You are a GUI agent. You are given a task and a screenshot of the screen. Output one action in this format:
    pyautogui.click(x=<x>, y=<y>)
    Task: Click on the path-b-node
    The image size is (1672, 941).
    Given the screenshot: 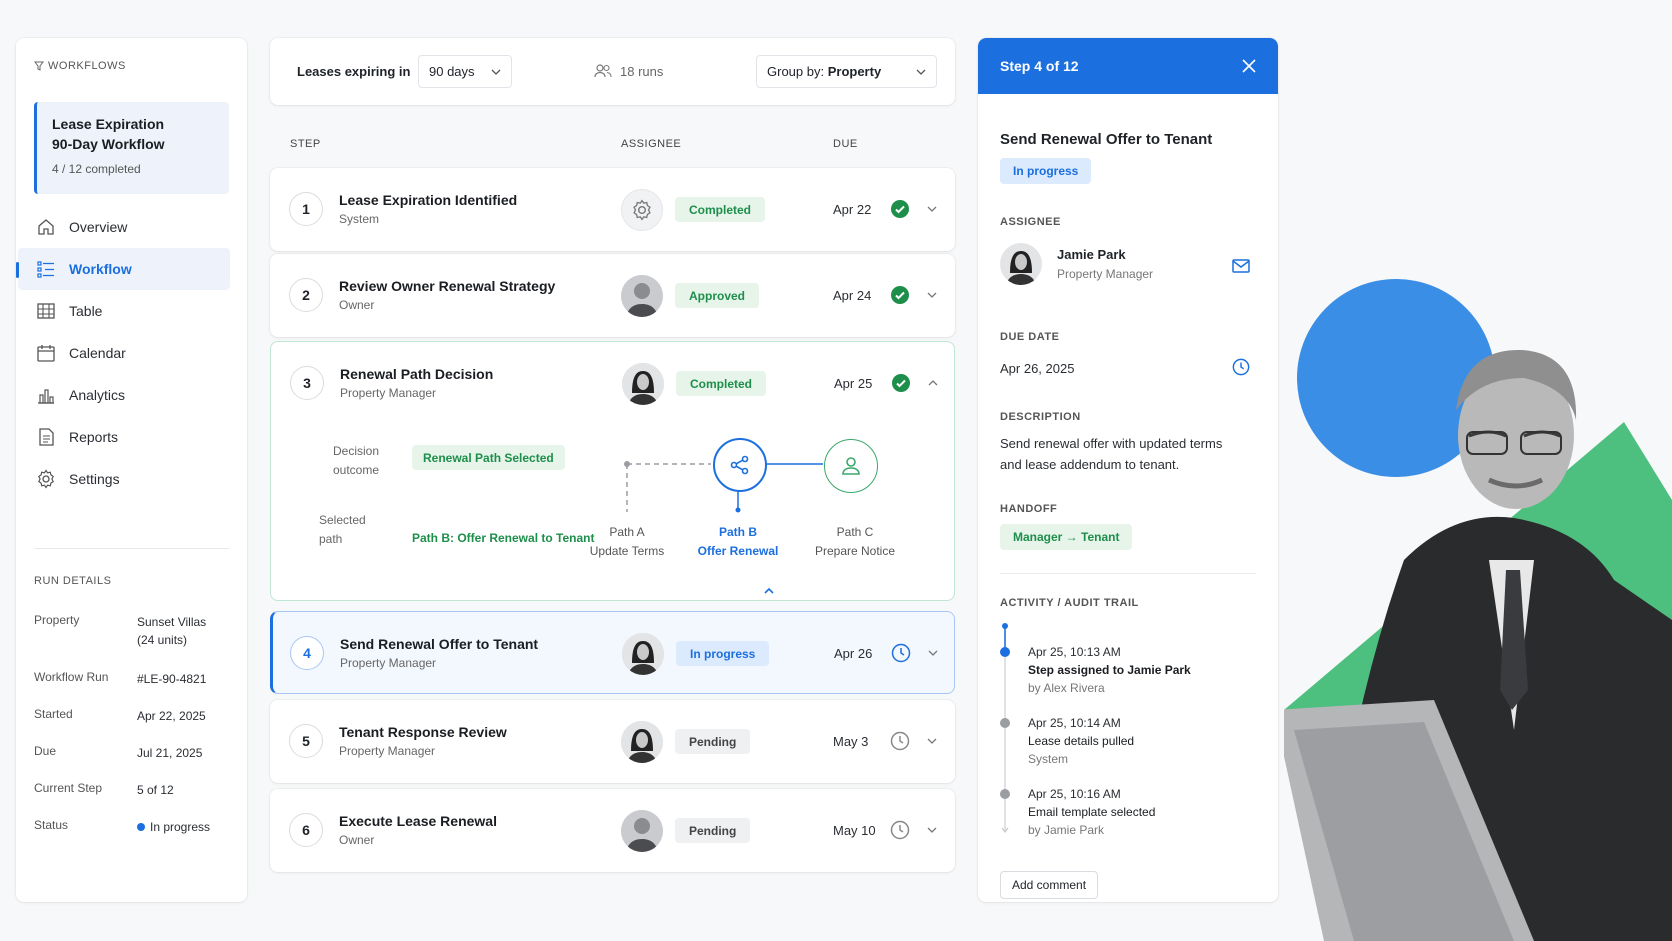 What is the action you would take?
    pyautogui.click(x=740, y=465)
    